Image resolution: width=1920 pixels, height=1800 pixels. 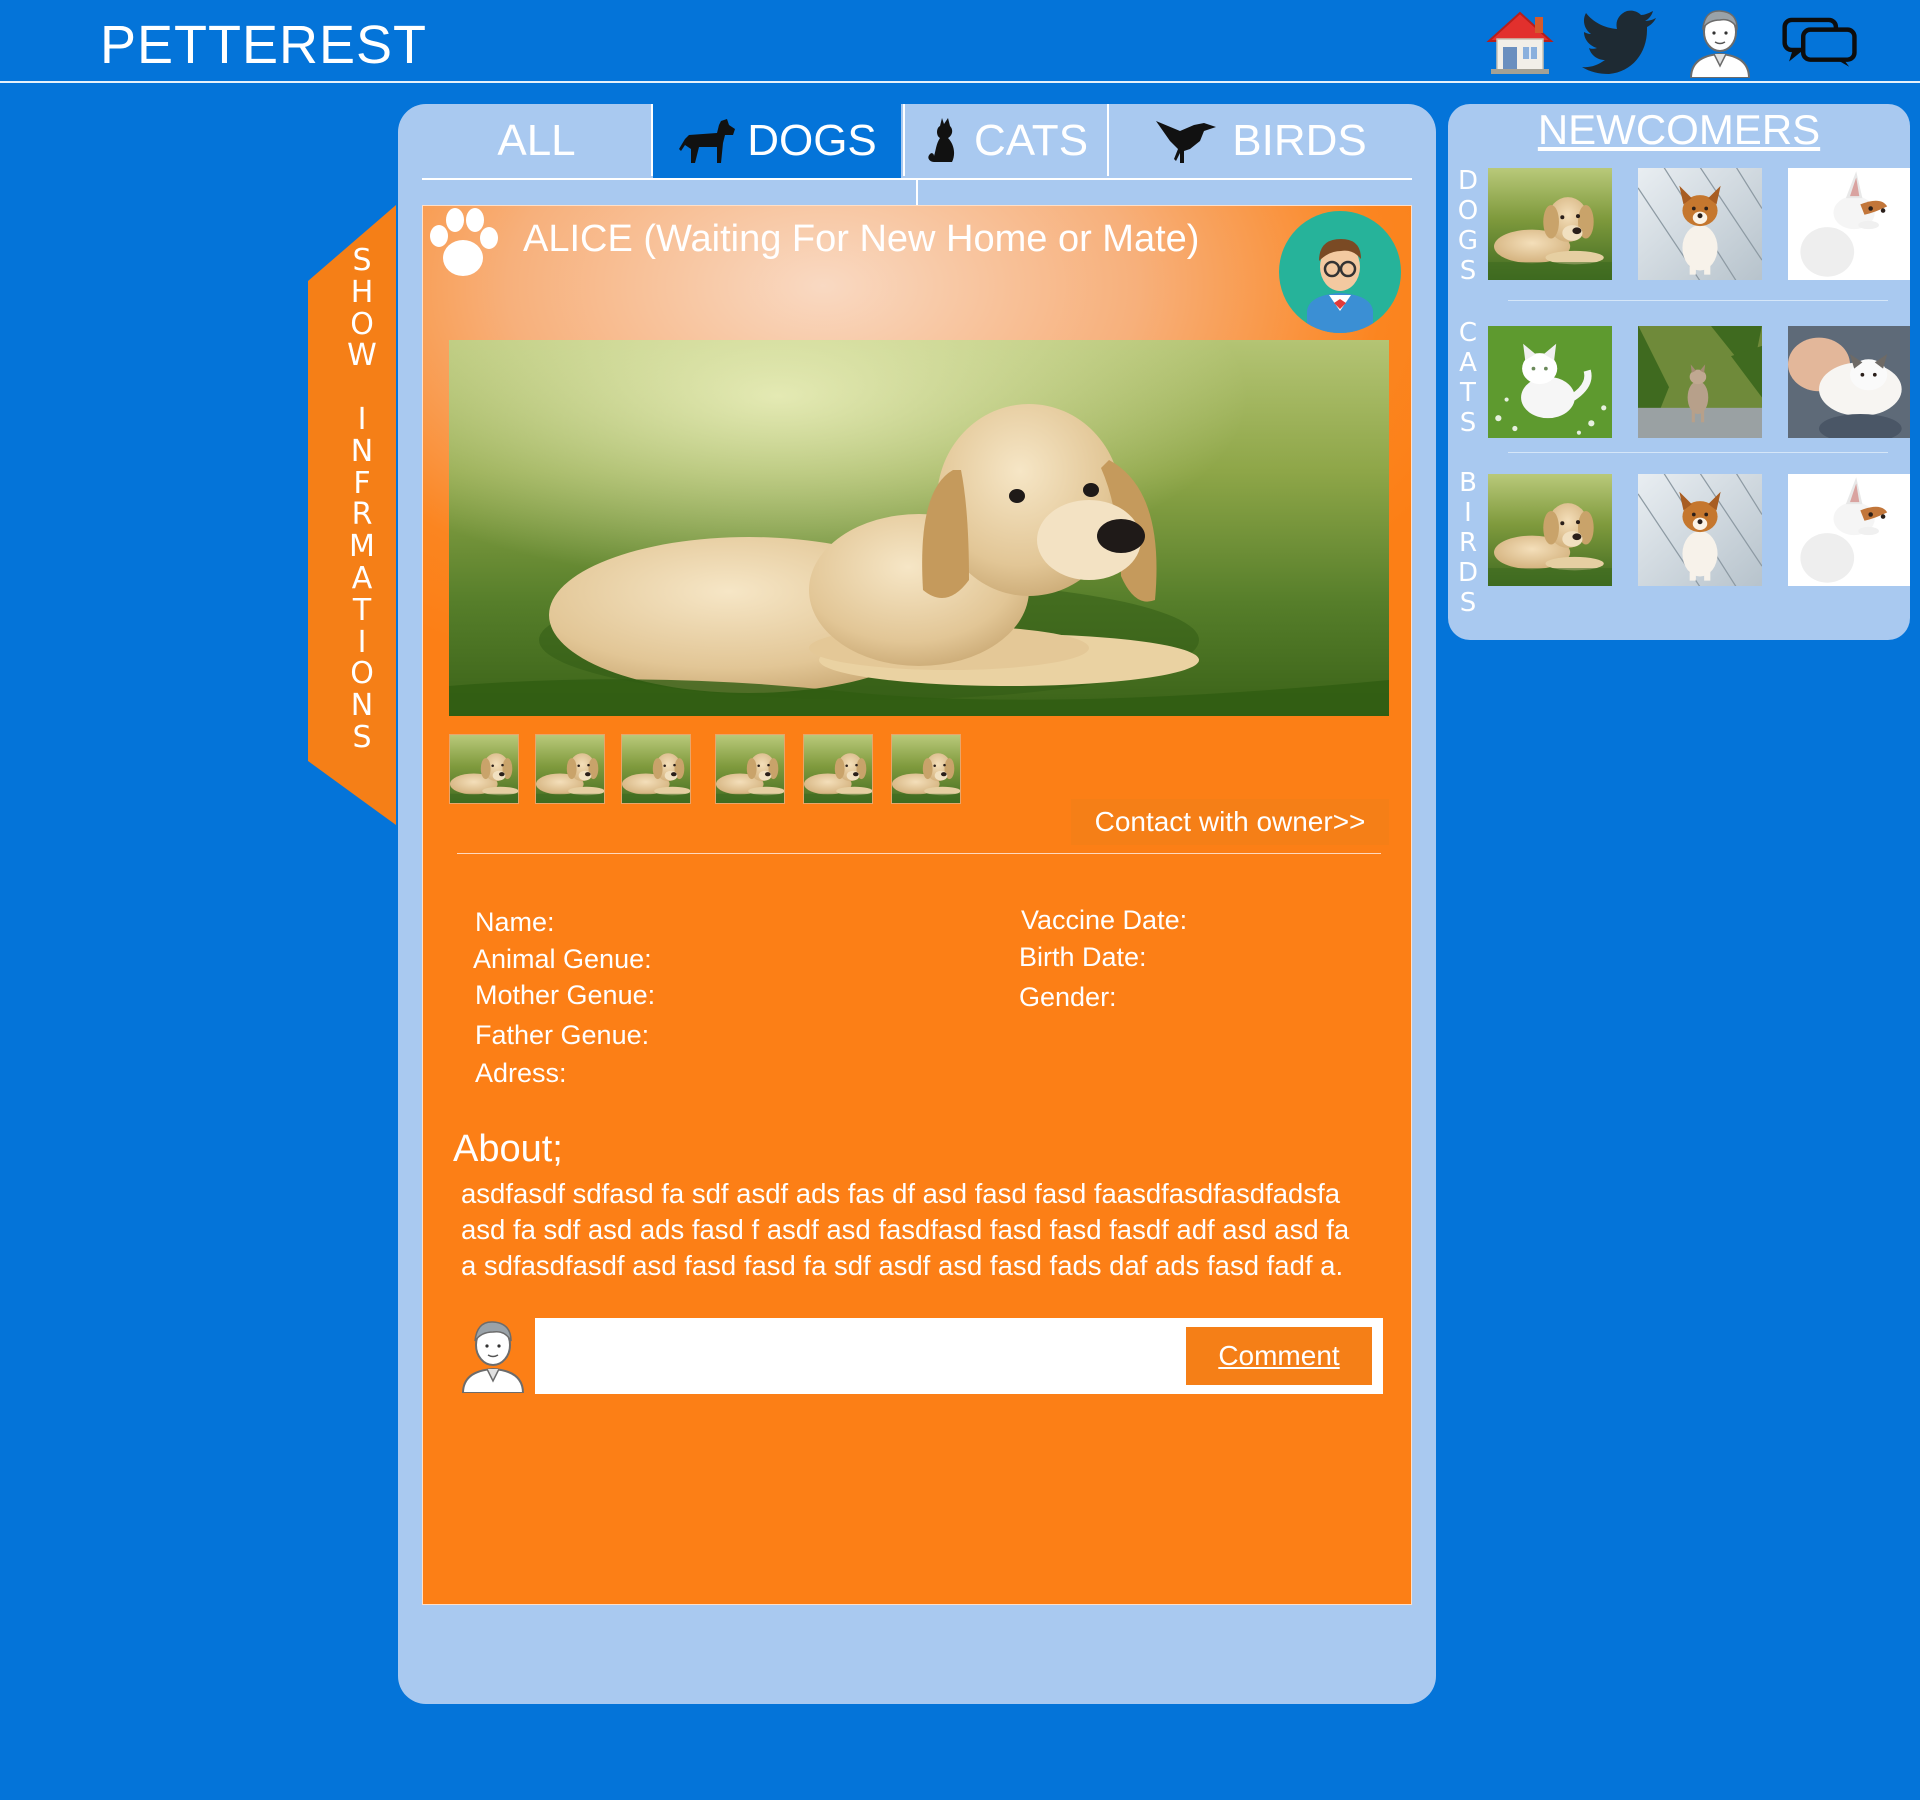 I want to click on tab-cats: CATS, so click(x=1005, y=141).